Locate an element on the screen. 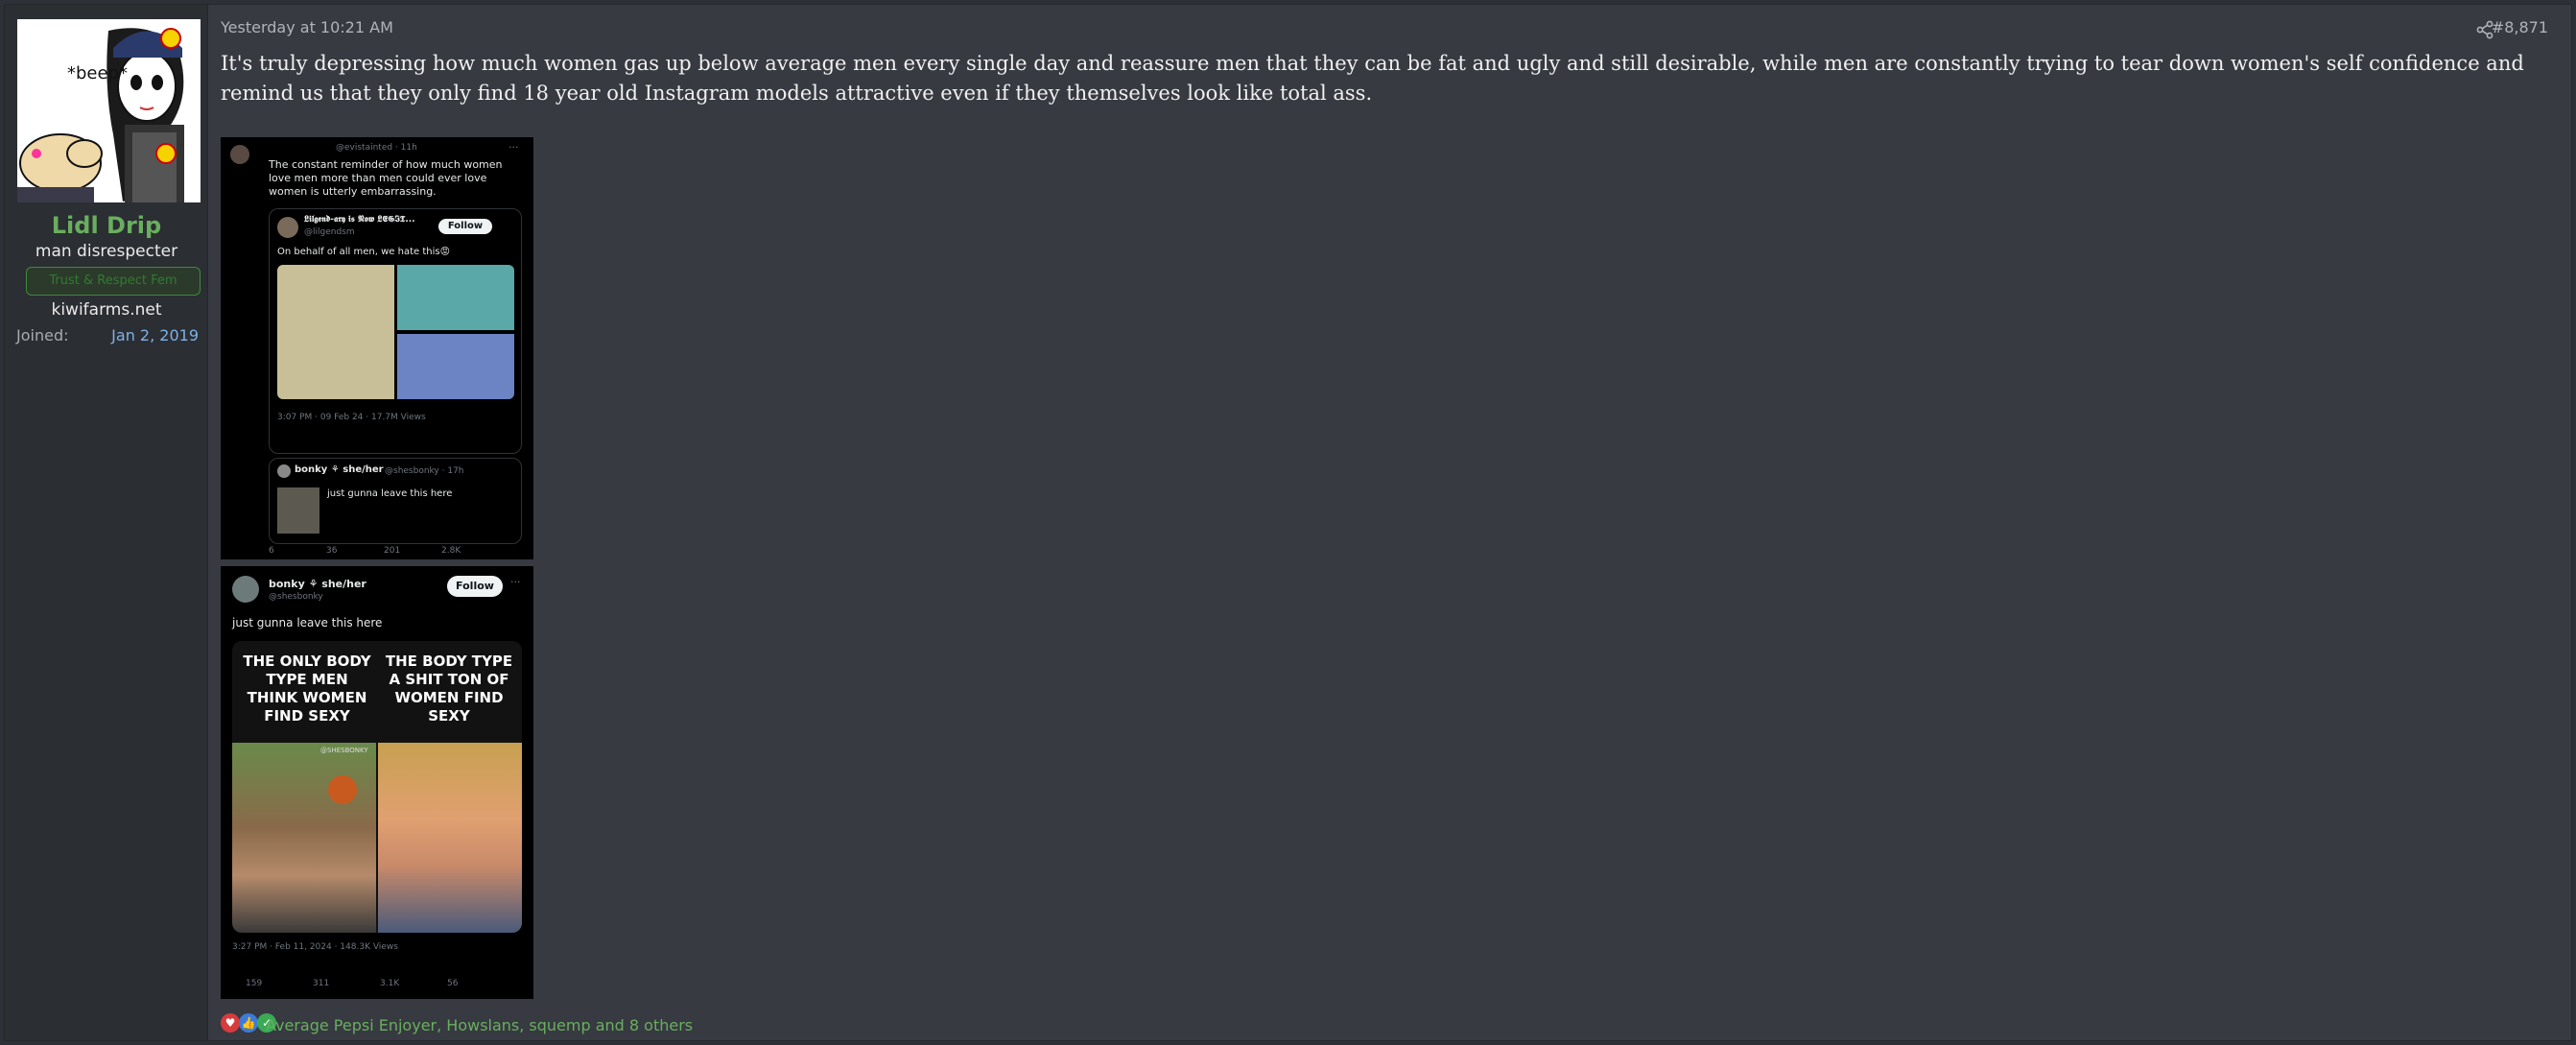 This screenshot has height=1045, width=2576. reply-name: bonky ⚘ she/her is located at coordinates (339, 469).